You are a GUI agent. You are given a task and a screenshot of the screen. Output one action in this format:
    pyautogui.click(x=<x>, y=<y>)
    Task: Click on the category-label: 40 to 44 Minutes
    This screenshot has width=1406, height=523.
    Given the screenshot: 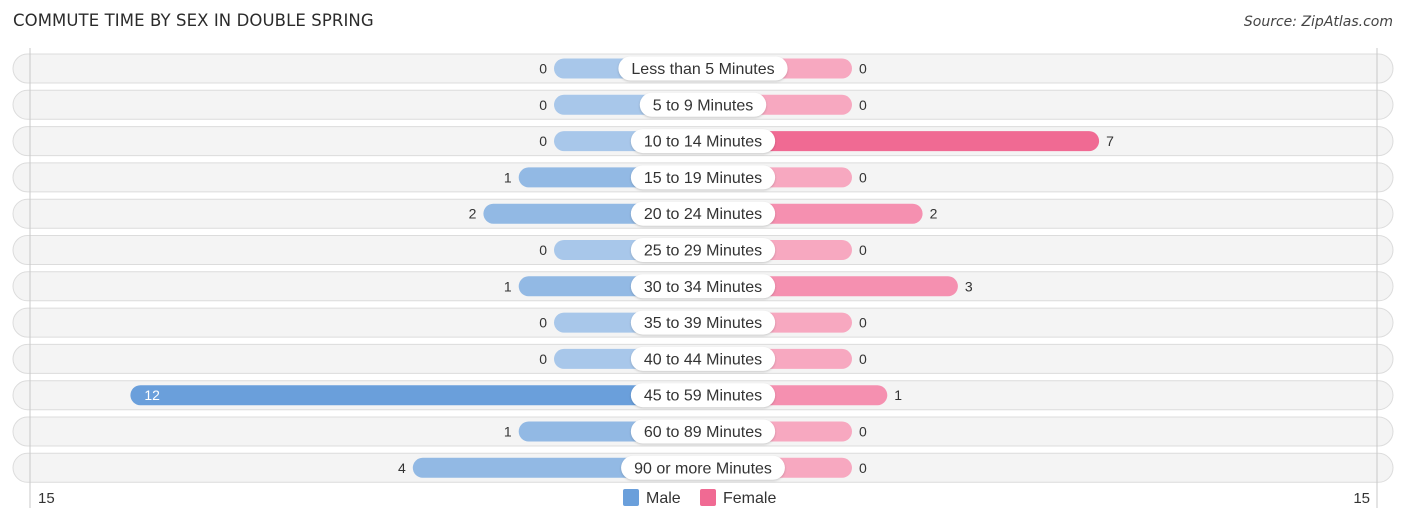 What is the action you would take?
    pyautogui.click(x=703, y=359)
    